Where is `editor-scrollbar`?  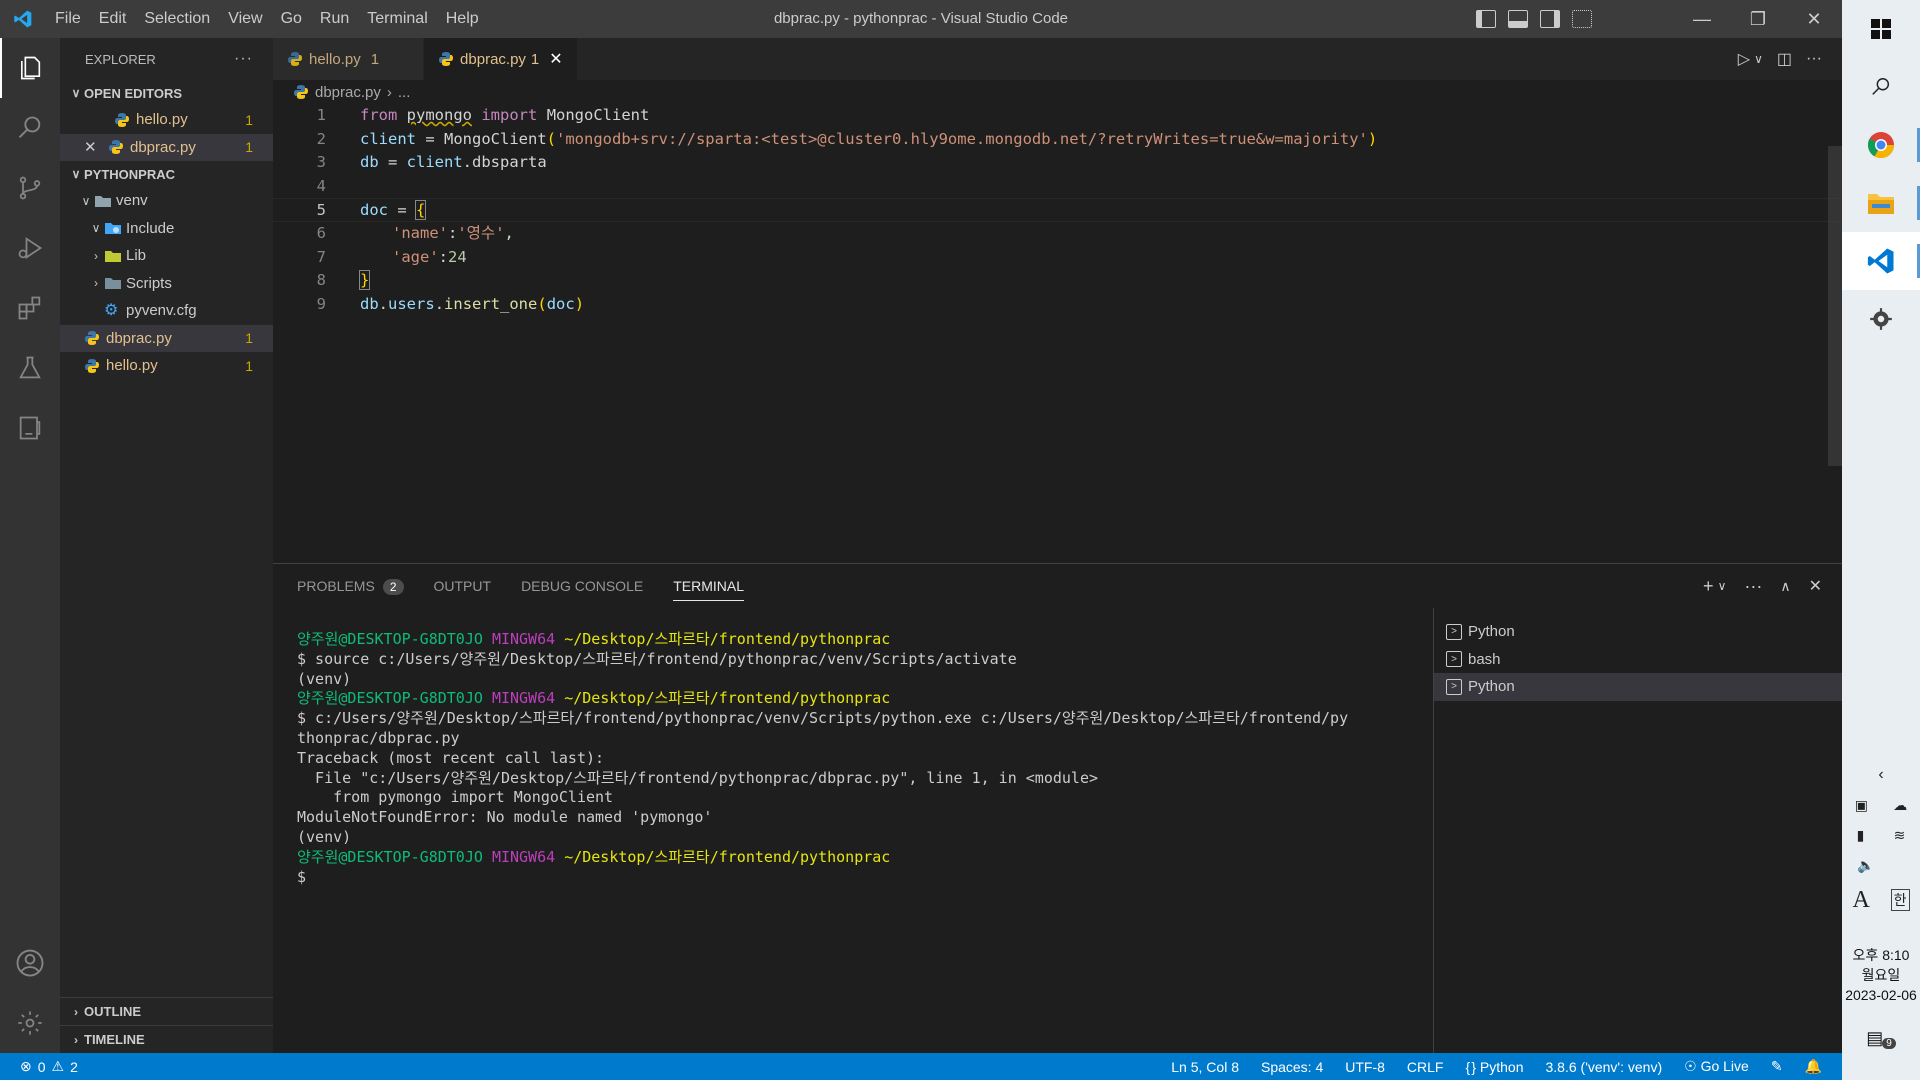
editor-scrollbar is located at coordinates (1835, 306).